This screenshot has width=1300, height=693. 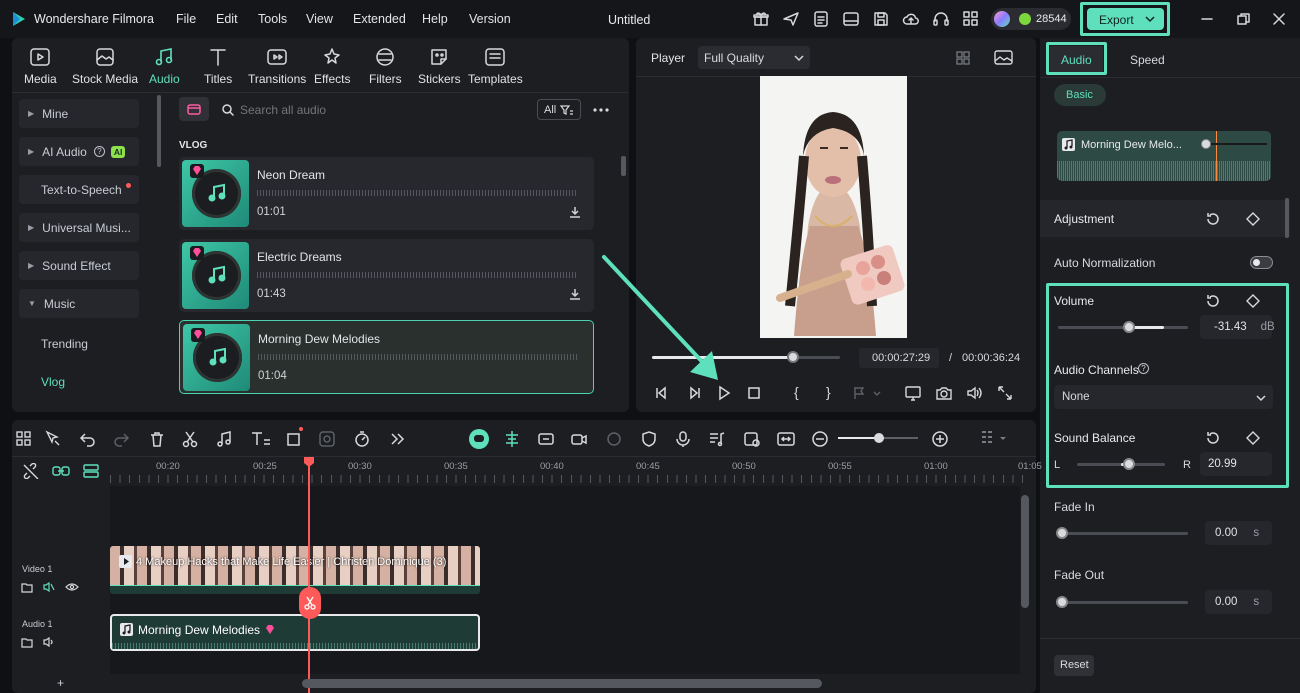 I want to click on mark-in-icon: {, so click(x=796, y=392).